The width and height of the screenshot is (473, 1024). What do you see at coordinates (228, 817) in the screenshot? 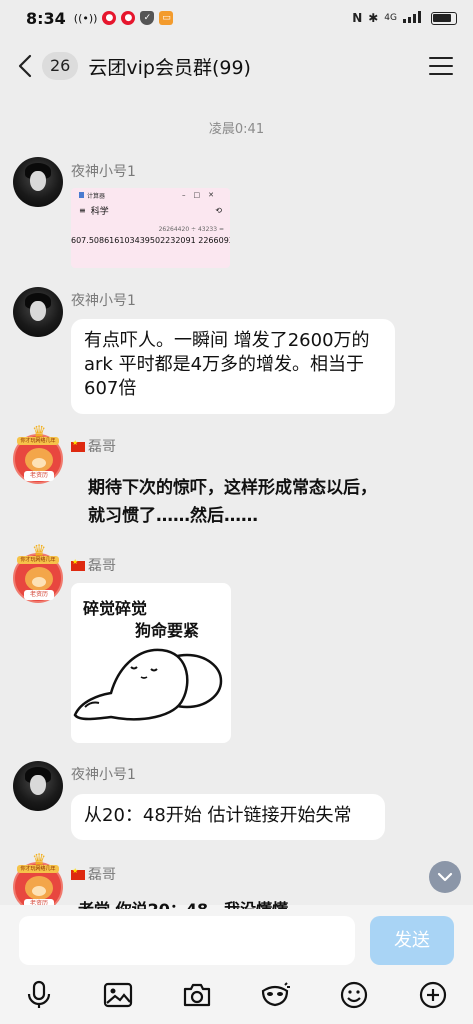
I see `message-bubble: 从20：48开始 估计链接开始失常` at bounding box center [228, 817].